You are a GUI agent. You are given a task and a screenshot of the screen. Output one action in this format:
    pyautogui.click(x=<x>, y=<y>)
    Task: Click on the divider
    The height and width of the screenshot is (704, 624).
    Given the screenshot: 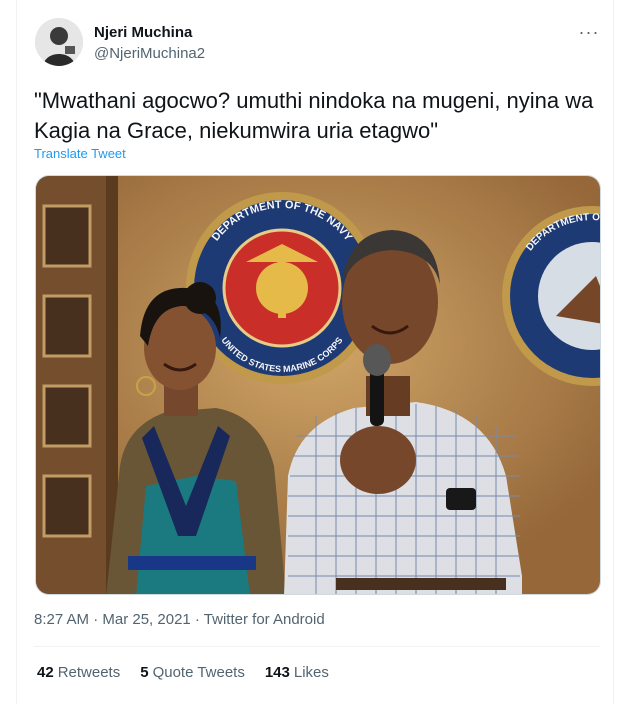 What is the action you would take?
    pyautogui.click(x=317, y=646)
    